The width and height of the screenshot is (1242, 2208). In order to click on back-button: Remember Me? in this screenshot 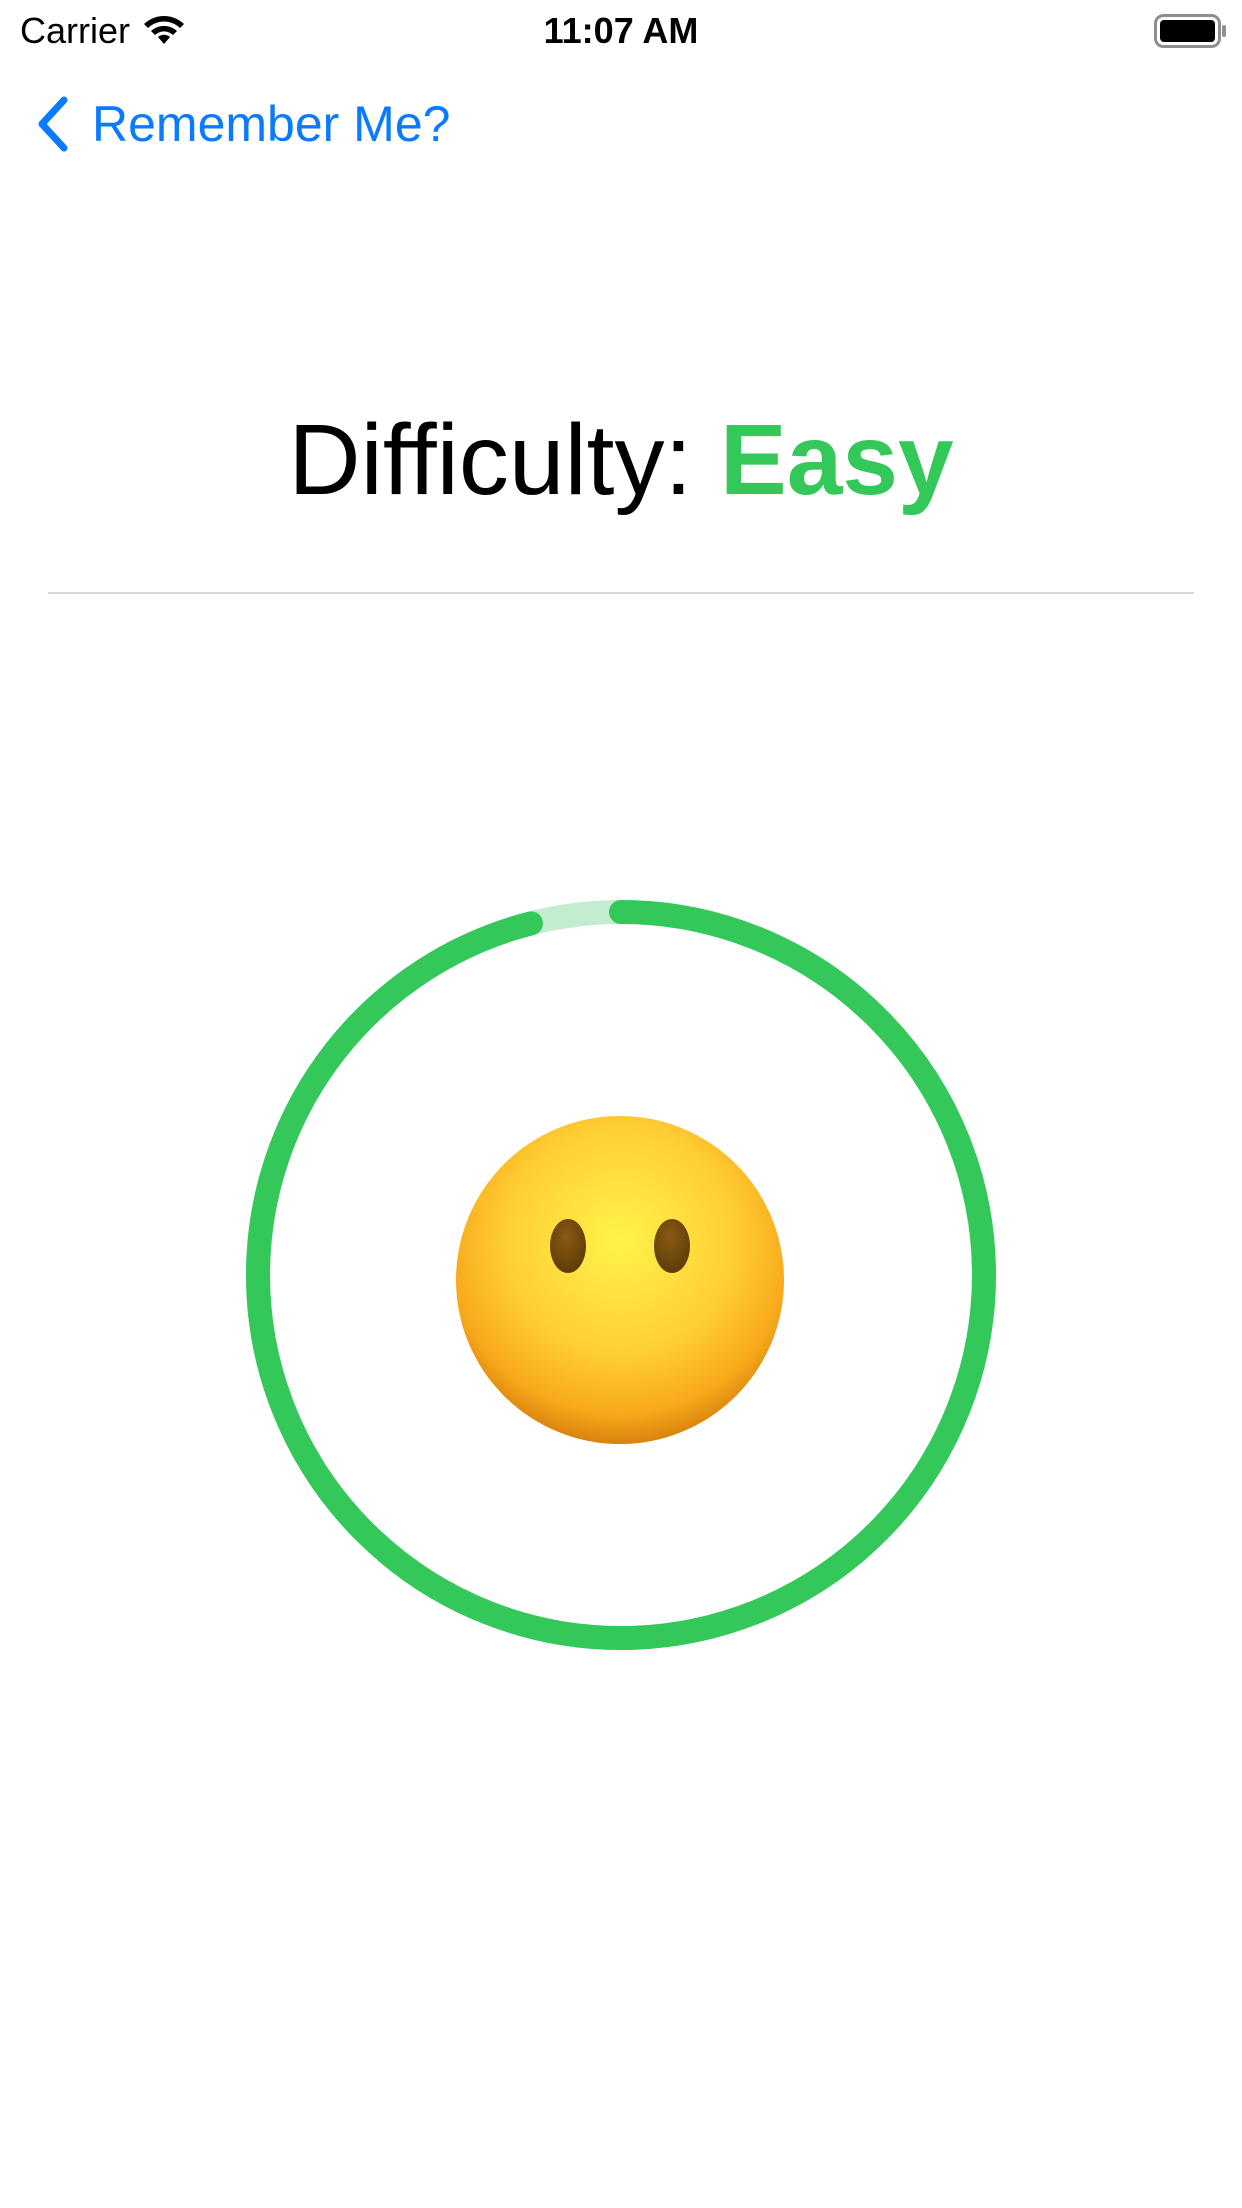, I will do `click(243, 124)`.